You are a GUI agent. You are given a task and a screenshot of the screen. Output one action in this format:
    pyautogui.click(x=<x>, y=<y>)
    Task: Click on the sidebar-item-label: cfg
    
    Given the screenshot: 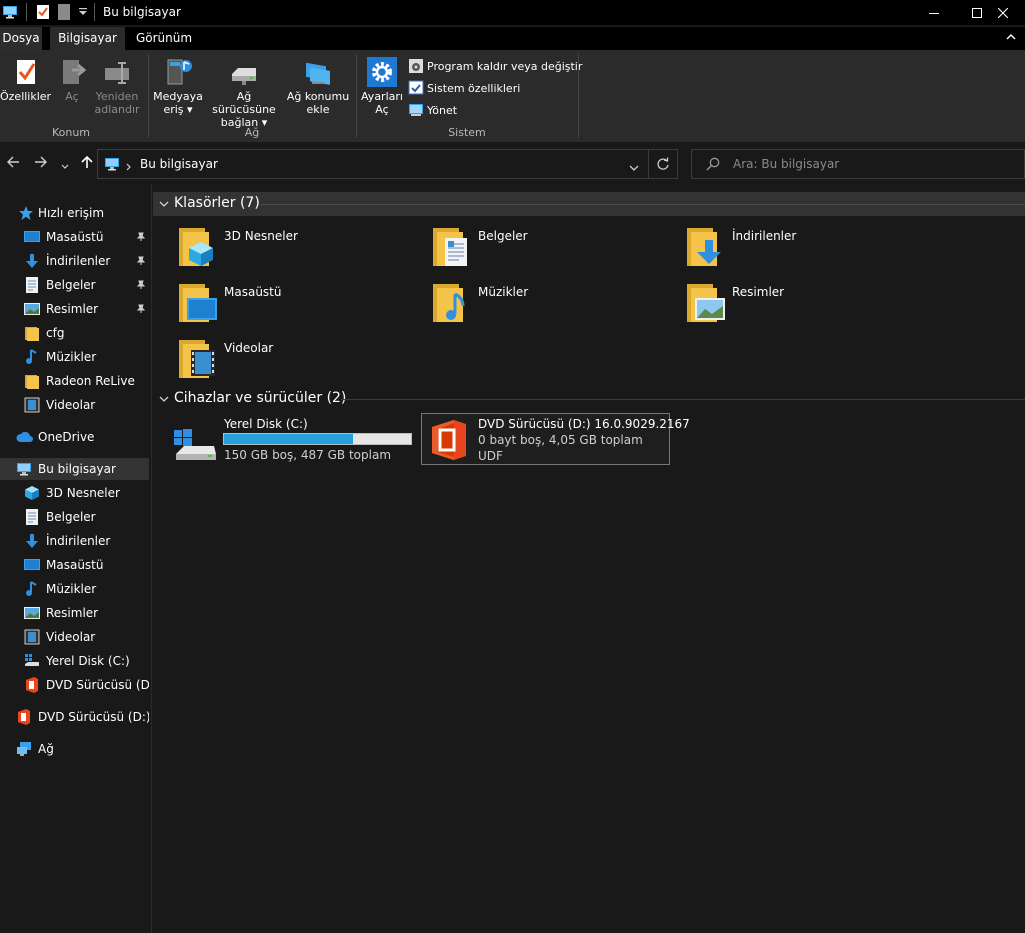 What is the action you would take?
    pyautogui.click(x=55, y=333)
    